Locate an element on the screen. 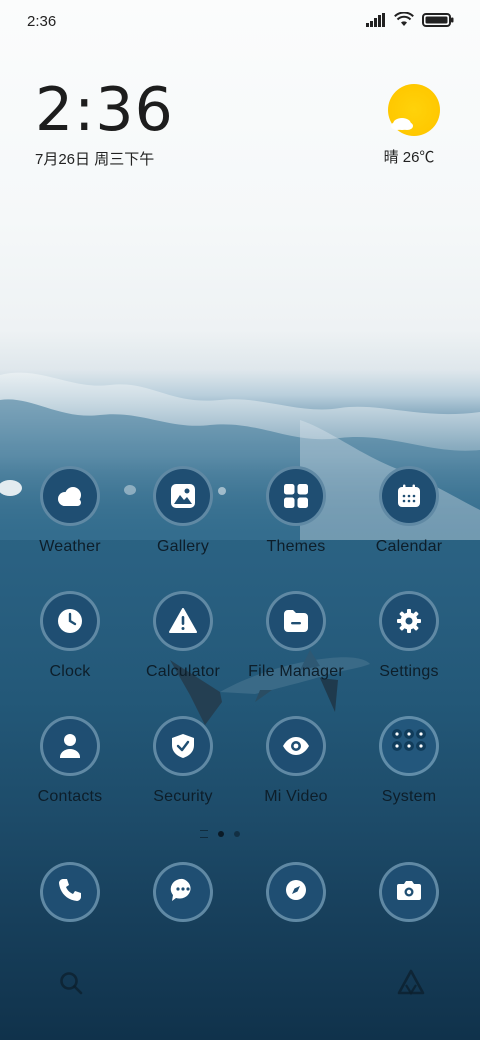  app-label: Contacts is located at coordinates (70, 796).